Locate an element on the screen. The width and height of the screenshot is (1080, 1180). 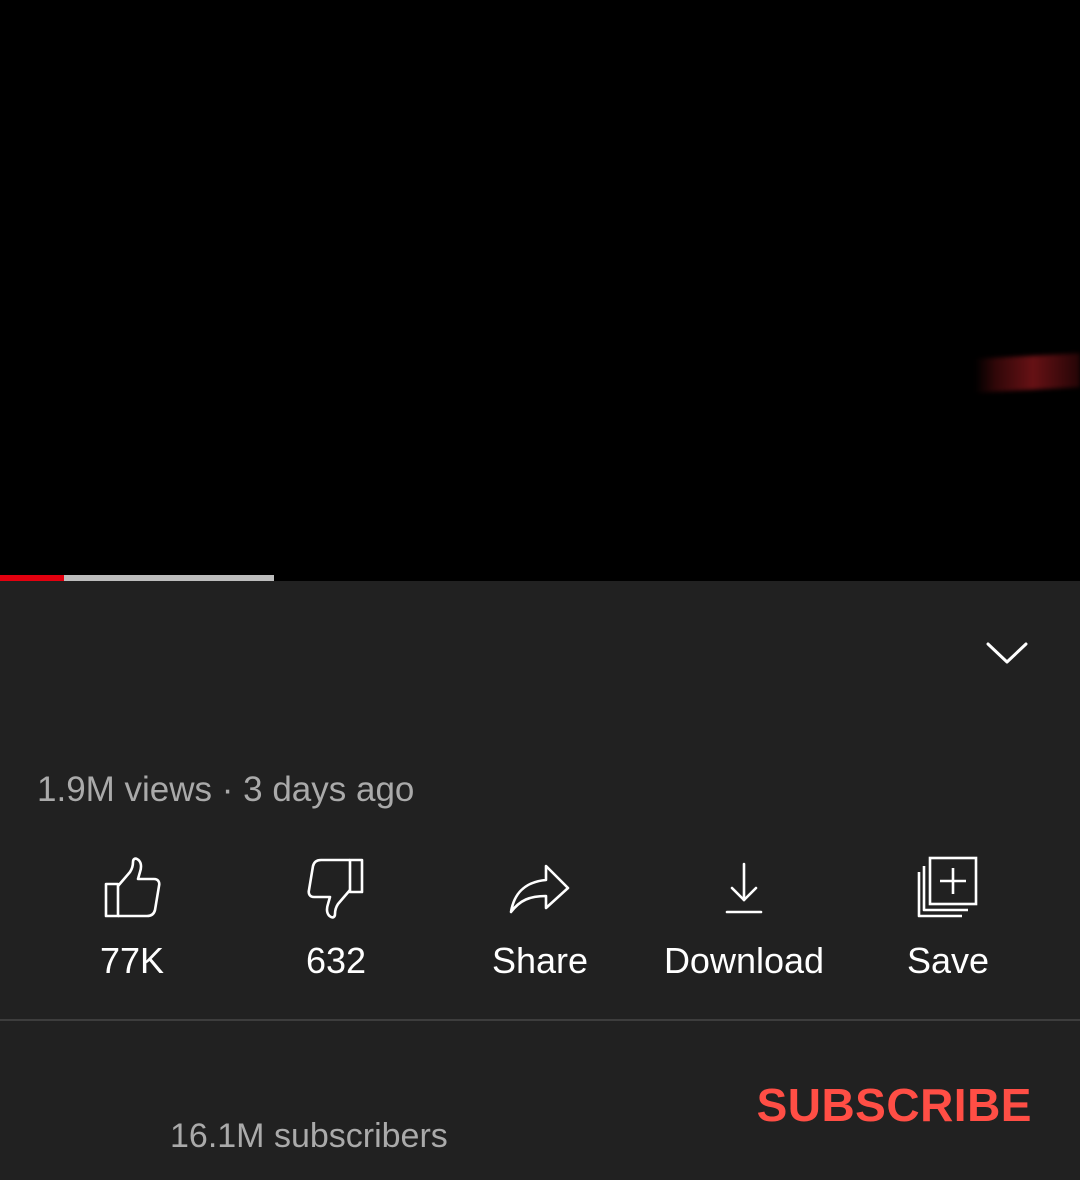
save-button: Save is located at coordinates (948, 920).